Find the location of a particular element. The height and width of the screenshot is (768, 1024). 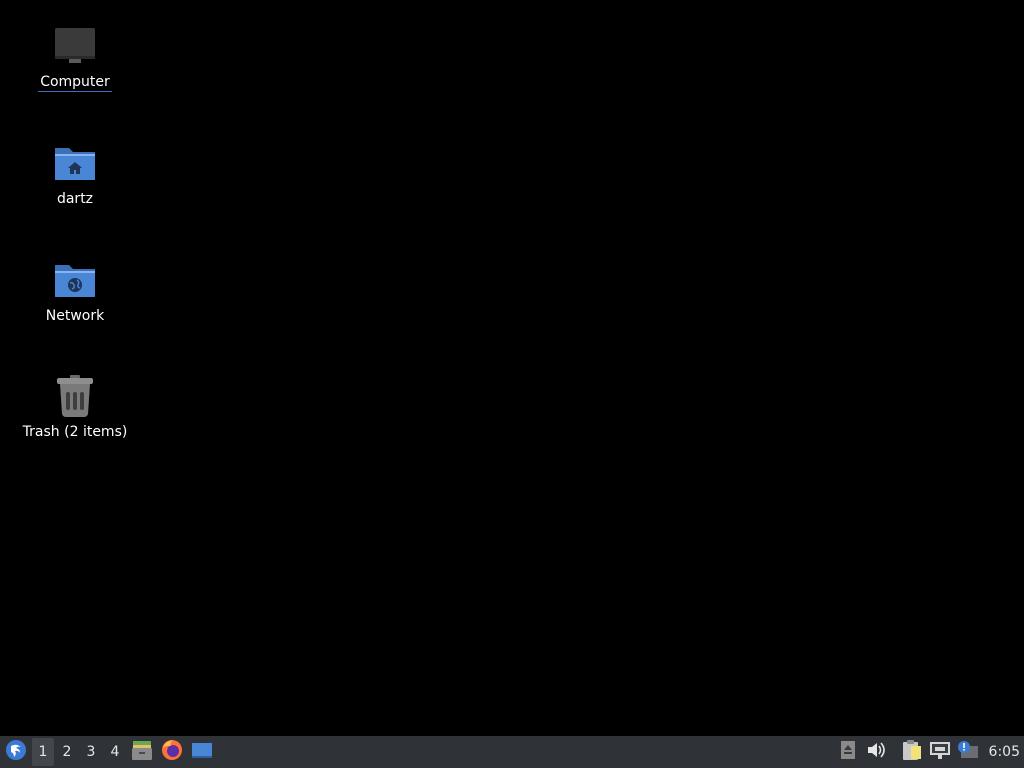

clock: 6:05 is located at coordinates (1002, 752).